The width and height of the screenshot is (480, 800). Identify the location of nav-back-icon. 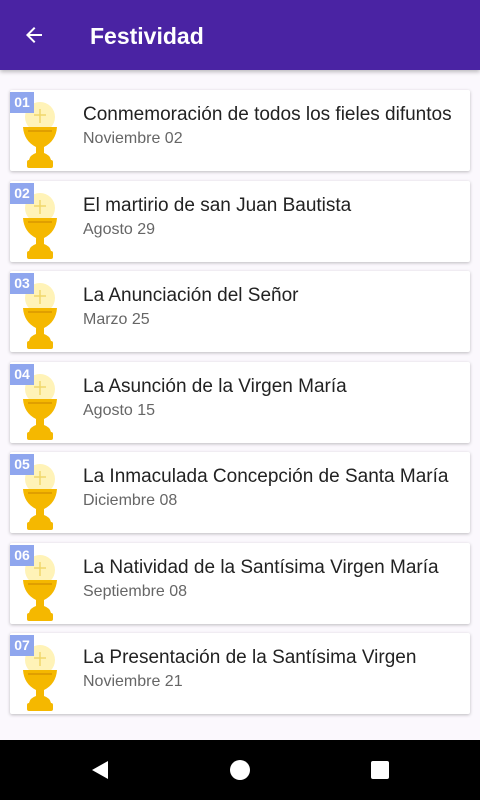
(100, 770).